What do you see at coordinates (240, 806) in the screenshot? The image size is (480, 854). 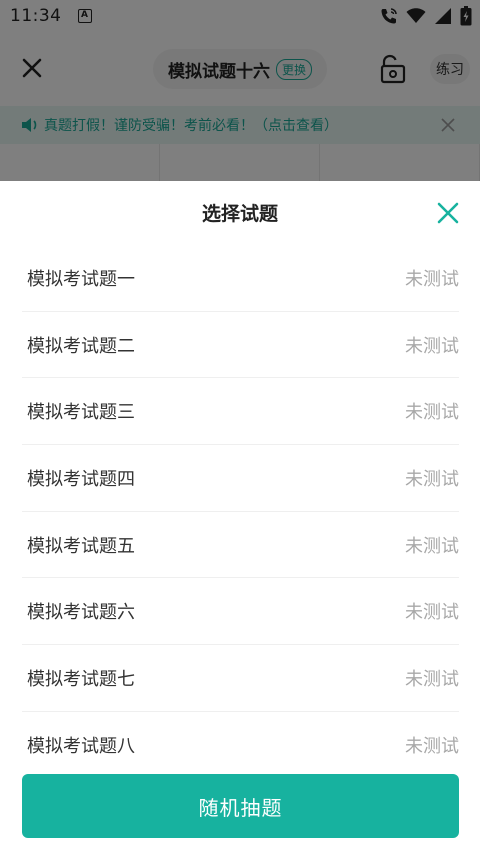 I see `random-pick-button: 随机抽题` at bounding box center [240, 806].